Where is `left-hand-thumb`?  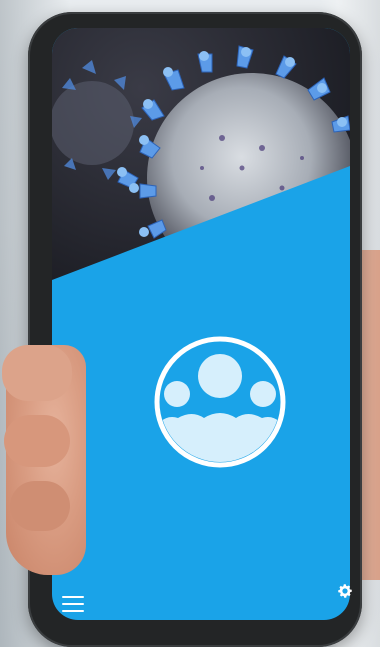 left-hand-thumb is located at coordinates (44, 460).